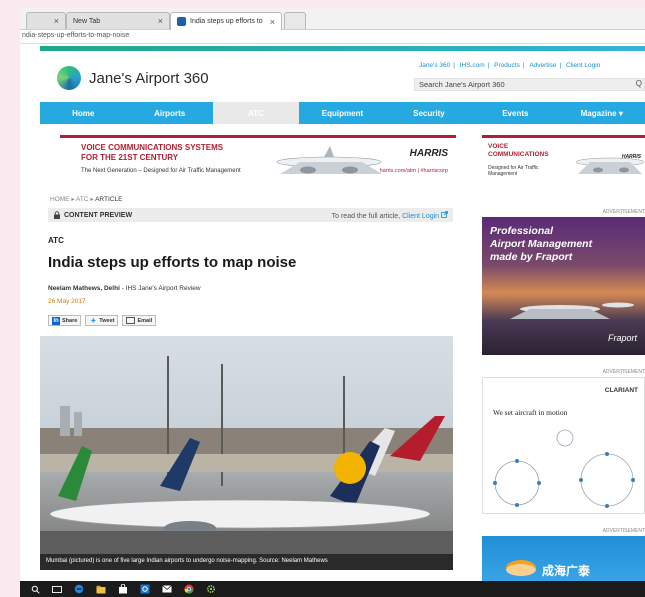 The width and height of the screenshot is (645, 597). Describe the element at coordinates (145, 589) in the screenshot. I see `outlook-icon` at that location.